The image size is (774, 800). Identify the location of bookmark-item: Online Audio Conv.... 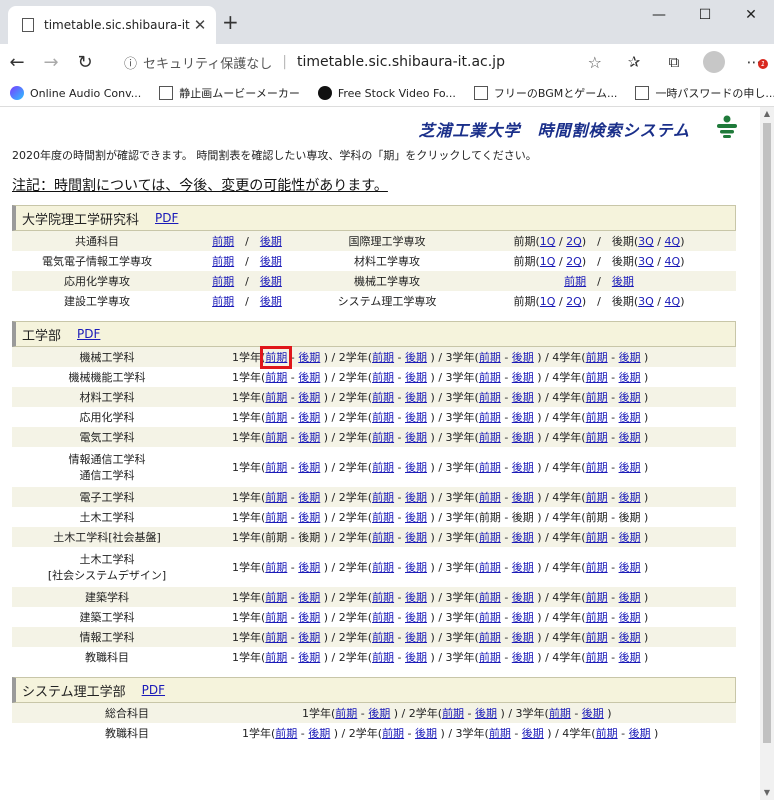
(75, 93).